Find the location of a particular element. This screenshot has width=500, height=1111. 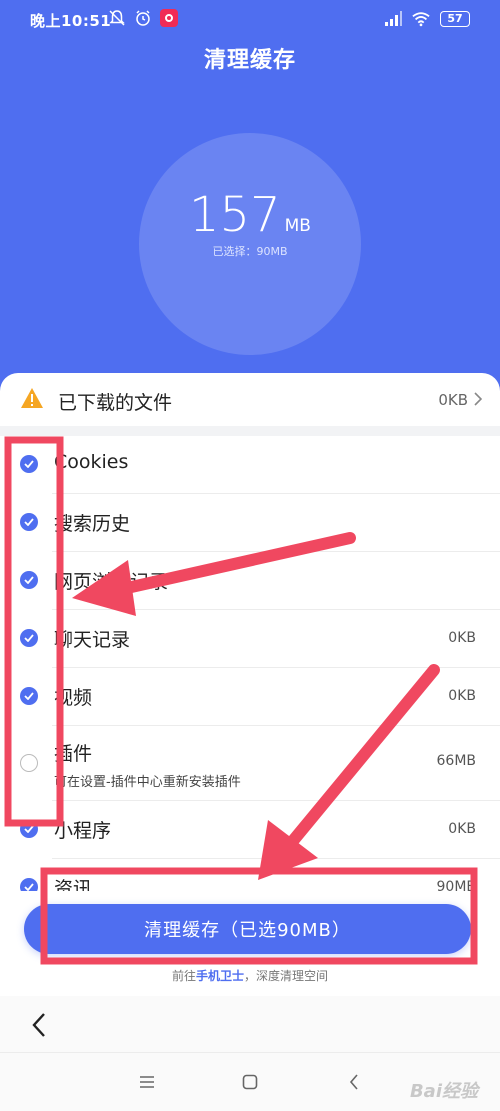

warning-icon is located at coordinates (32, 400).